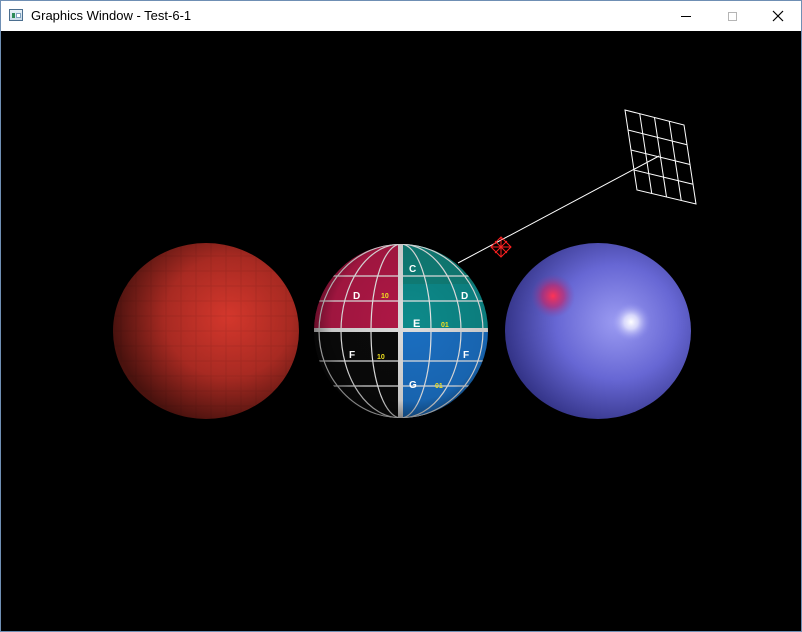 The image size is (802, 632). Describe the element at coordinates (412, 269) in the screenshot. I see `texture-label: C` at that location.